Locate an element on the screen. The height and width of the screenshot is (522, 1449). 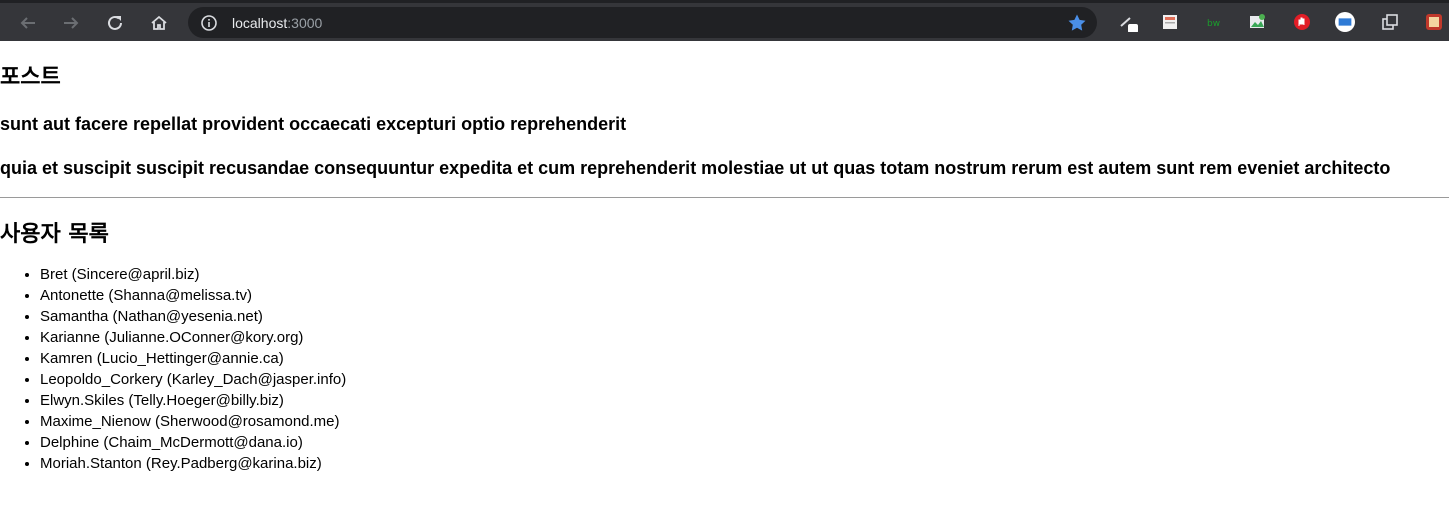
section-divider is located at coordinates (724, 197).